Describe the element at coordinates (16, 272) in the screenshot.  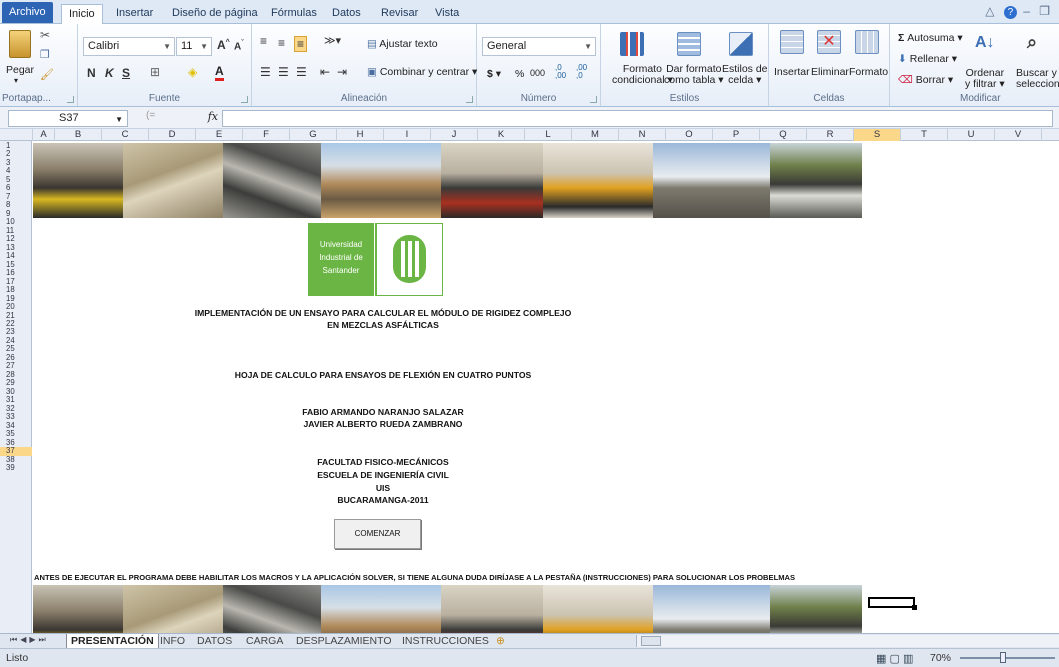
I see `row-header-16: 16` at that location.